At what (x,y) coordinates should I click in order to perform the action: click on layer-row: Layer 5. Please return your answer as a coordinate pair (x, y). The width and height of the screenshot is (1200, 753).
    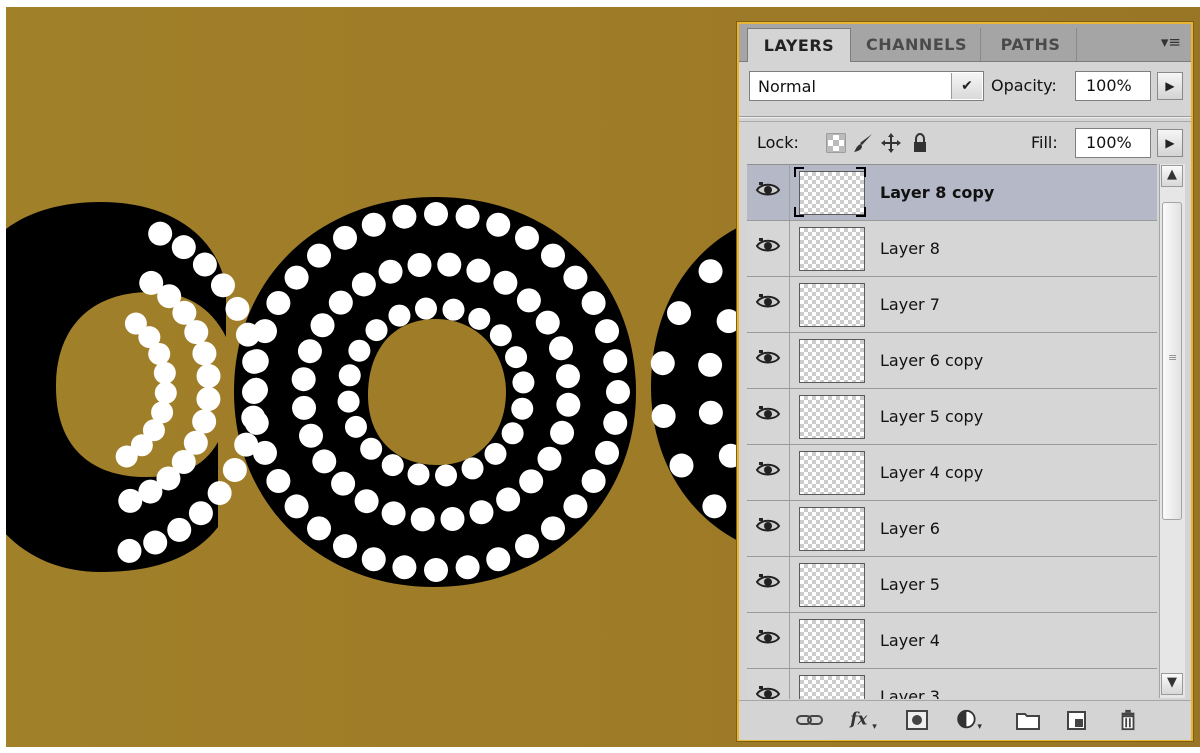
    Looking at the image, I should click on (952, 585).